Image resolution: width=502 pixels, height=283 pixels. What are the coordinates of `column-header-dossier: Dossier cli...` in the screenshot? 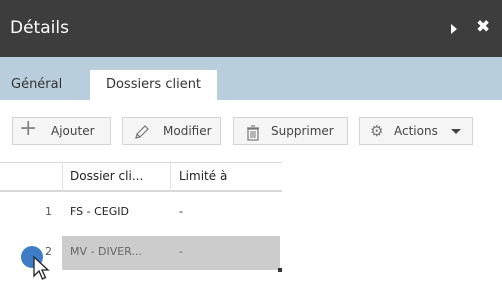 It's located at (106, 176).